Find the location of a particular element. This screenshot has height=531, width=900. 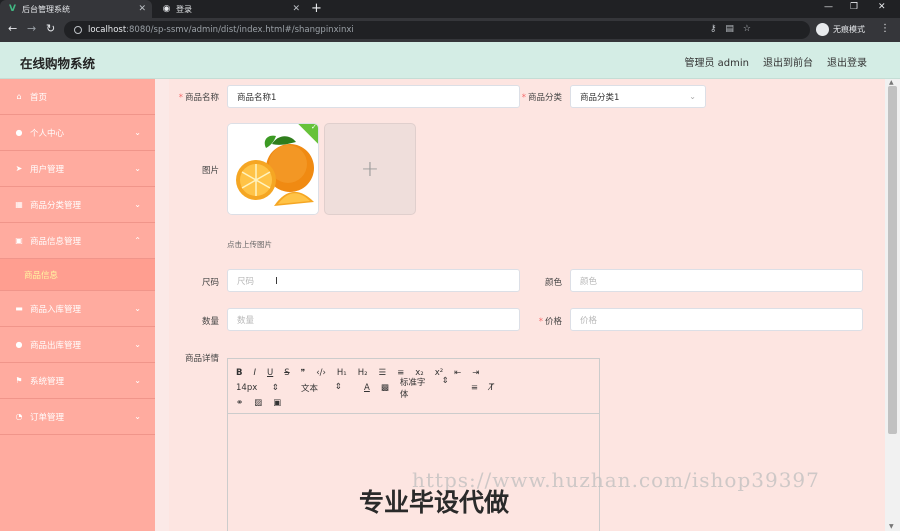

page-scrollbar: ▲ ▼ is located at coordinates (892, 305).